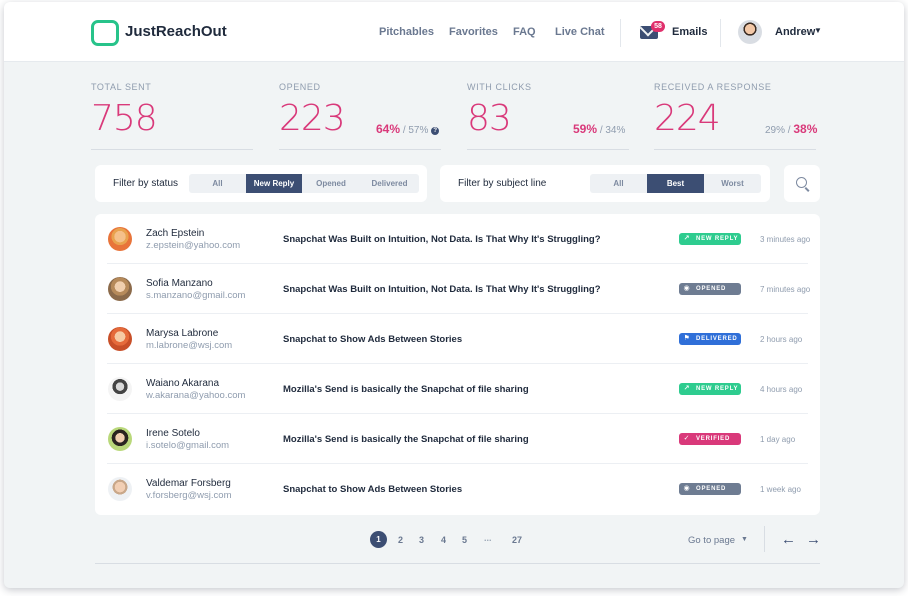  Describe the element at coordinates (188, 445) in the screenshot. I see `contact-email: i.sotelo@gmail.com` at that location.